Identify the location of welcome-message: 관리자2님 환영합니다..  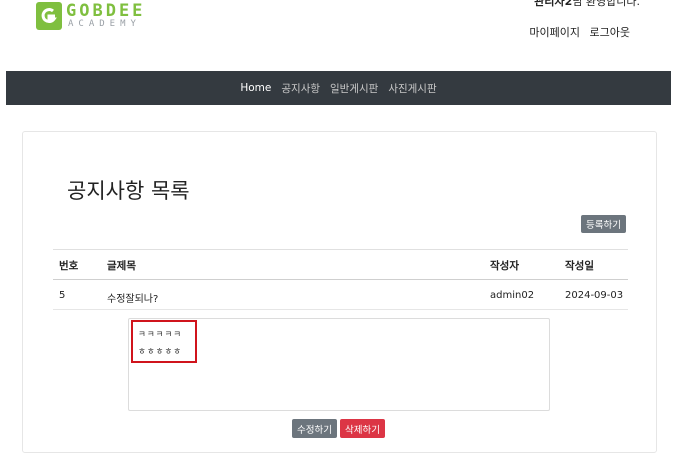
(587, 4).